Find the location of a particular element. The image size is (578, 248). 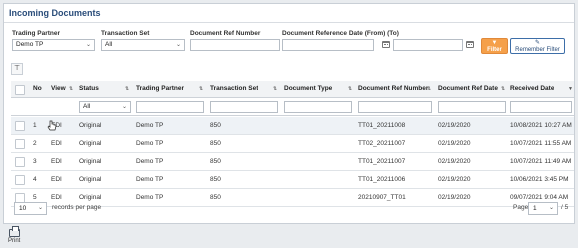

trading-partner-label: Trading Partner is located at coordinates (36, 33).